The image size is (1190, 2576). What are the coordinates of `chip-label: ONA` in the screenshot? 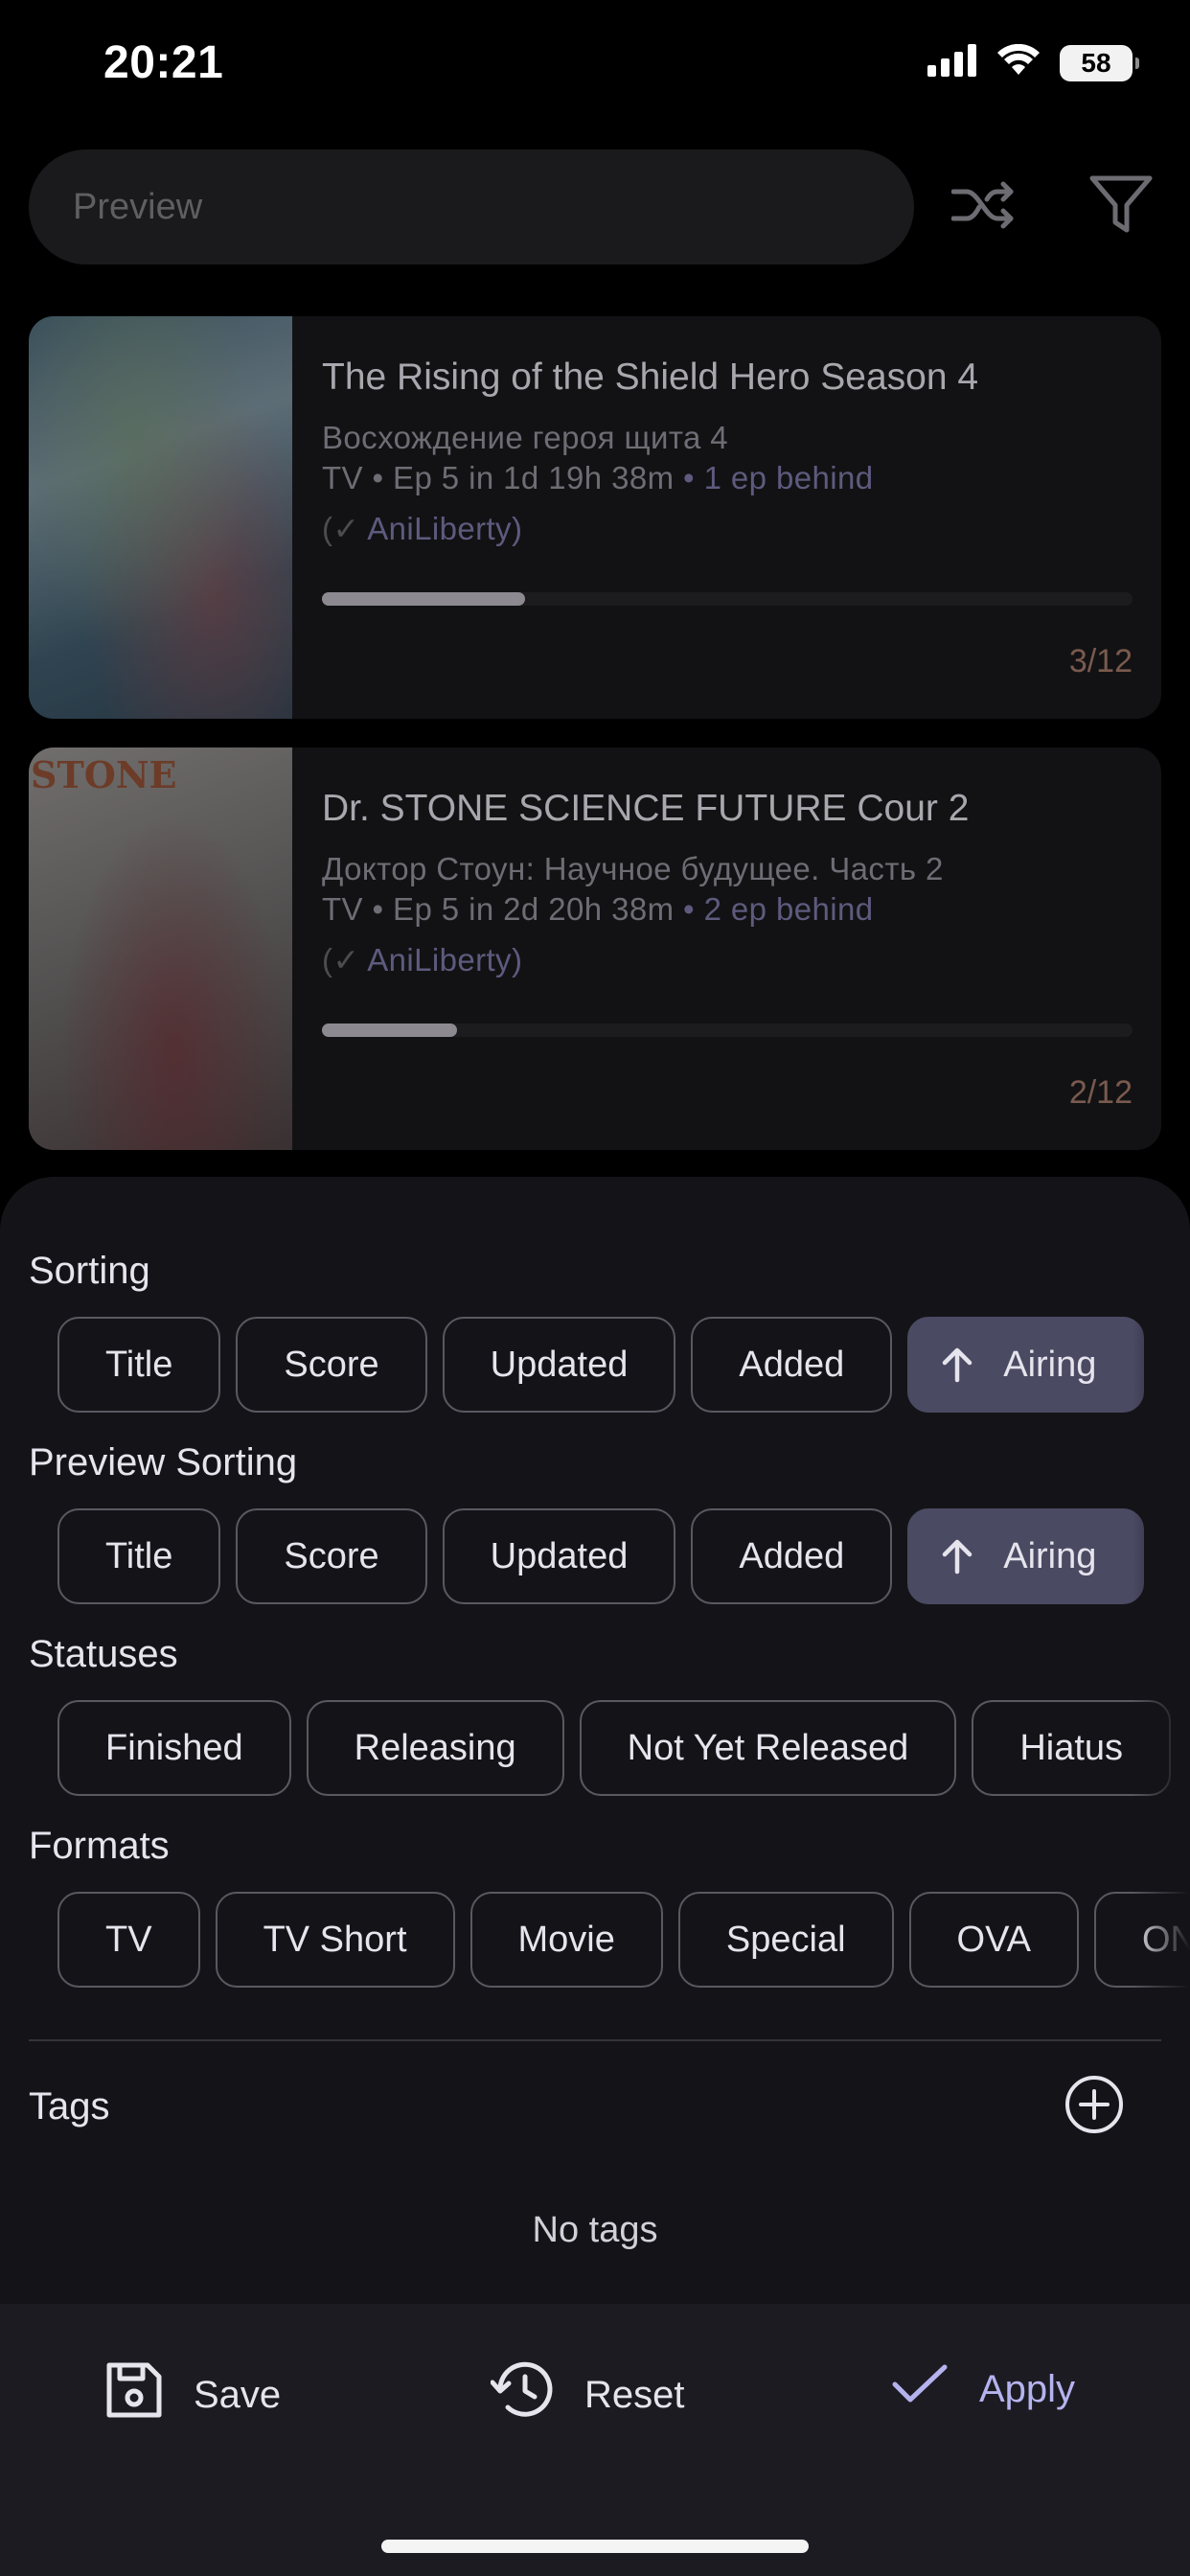 It's located at (1165, 1939).